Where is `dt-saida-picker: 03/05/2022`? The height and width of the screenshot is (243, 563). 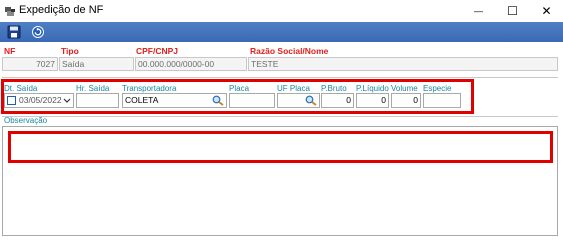 dt-saida-picker: 03/05/2022 is located at coordinates (39, 100).